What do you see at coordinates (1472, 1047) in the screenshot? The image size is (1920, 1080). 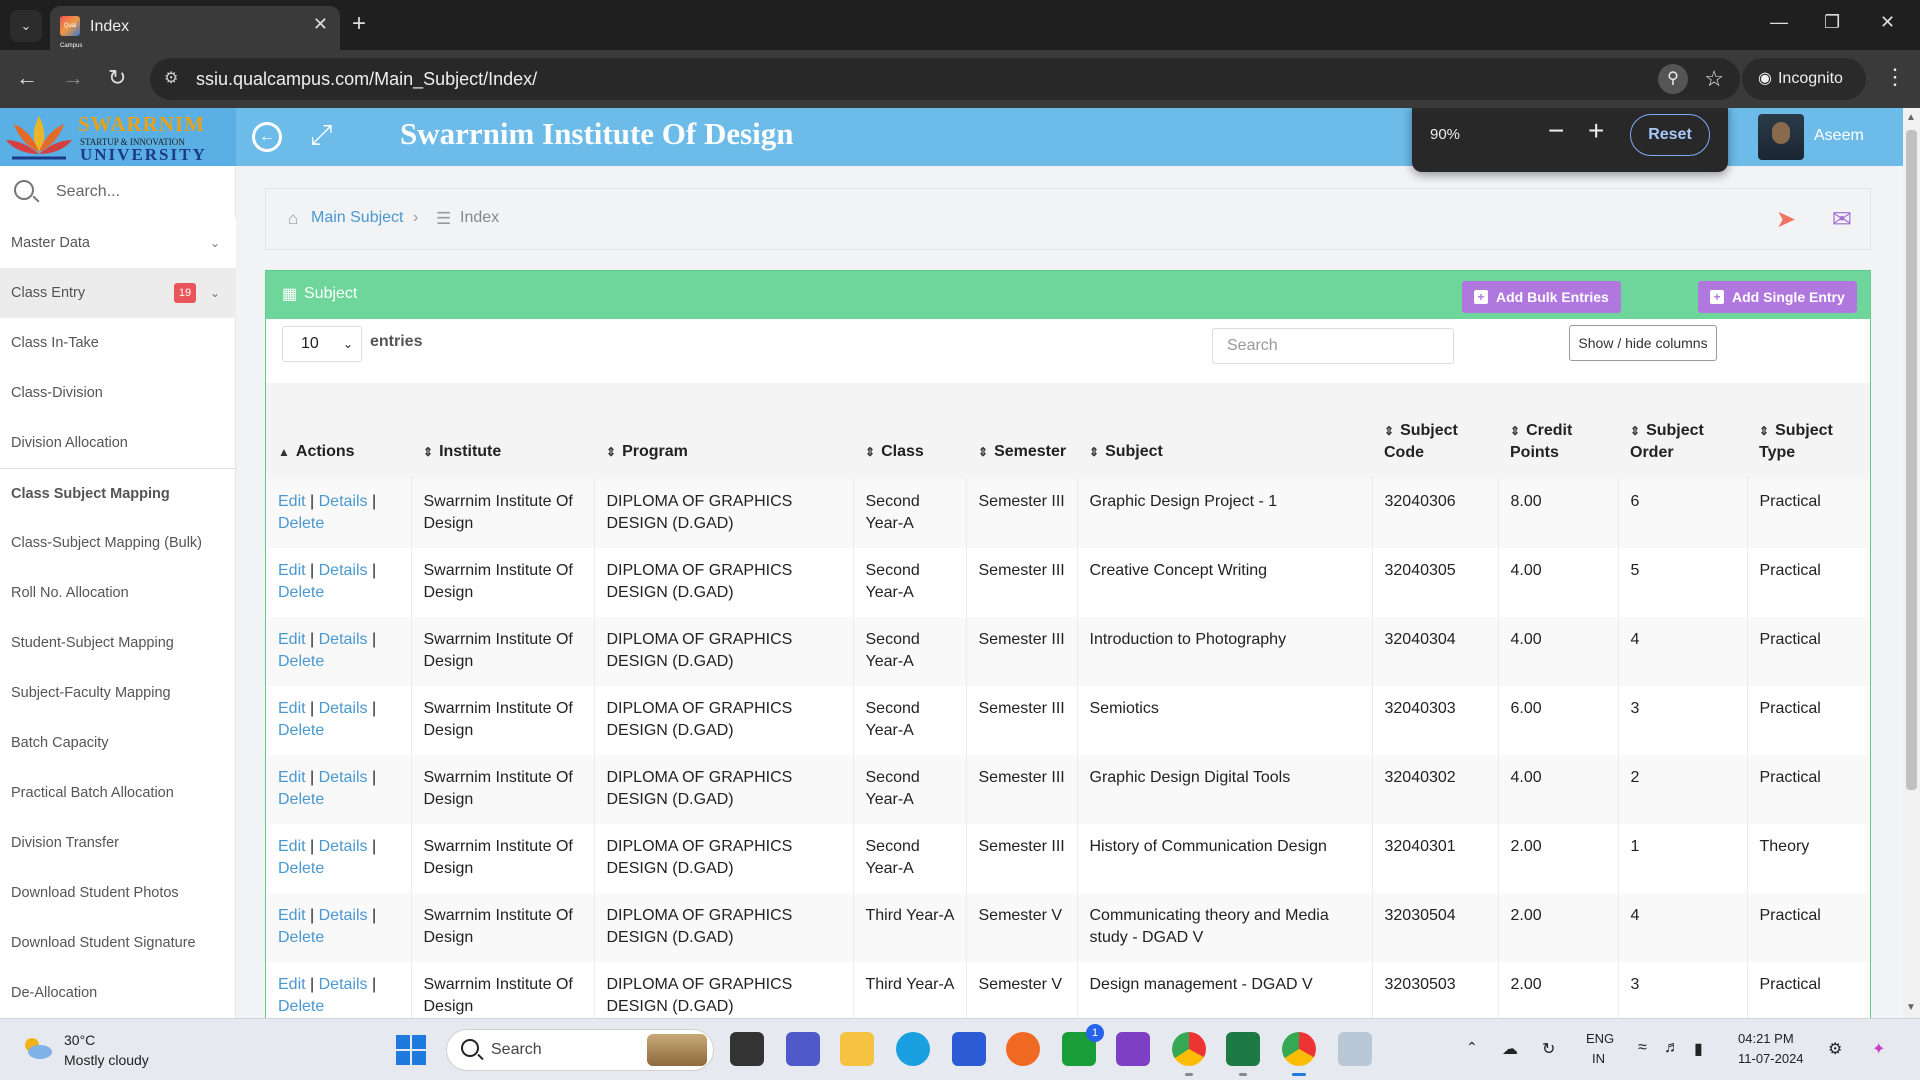 I see `chevron-up-icon: ⌃` at bounding box center [1472, 1047].